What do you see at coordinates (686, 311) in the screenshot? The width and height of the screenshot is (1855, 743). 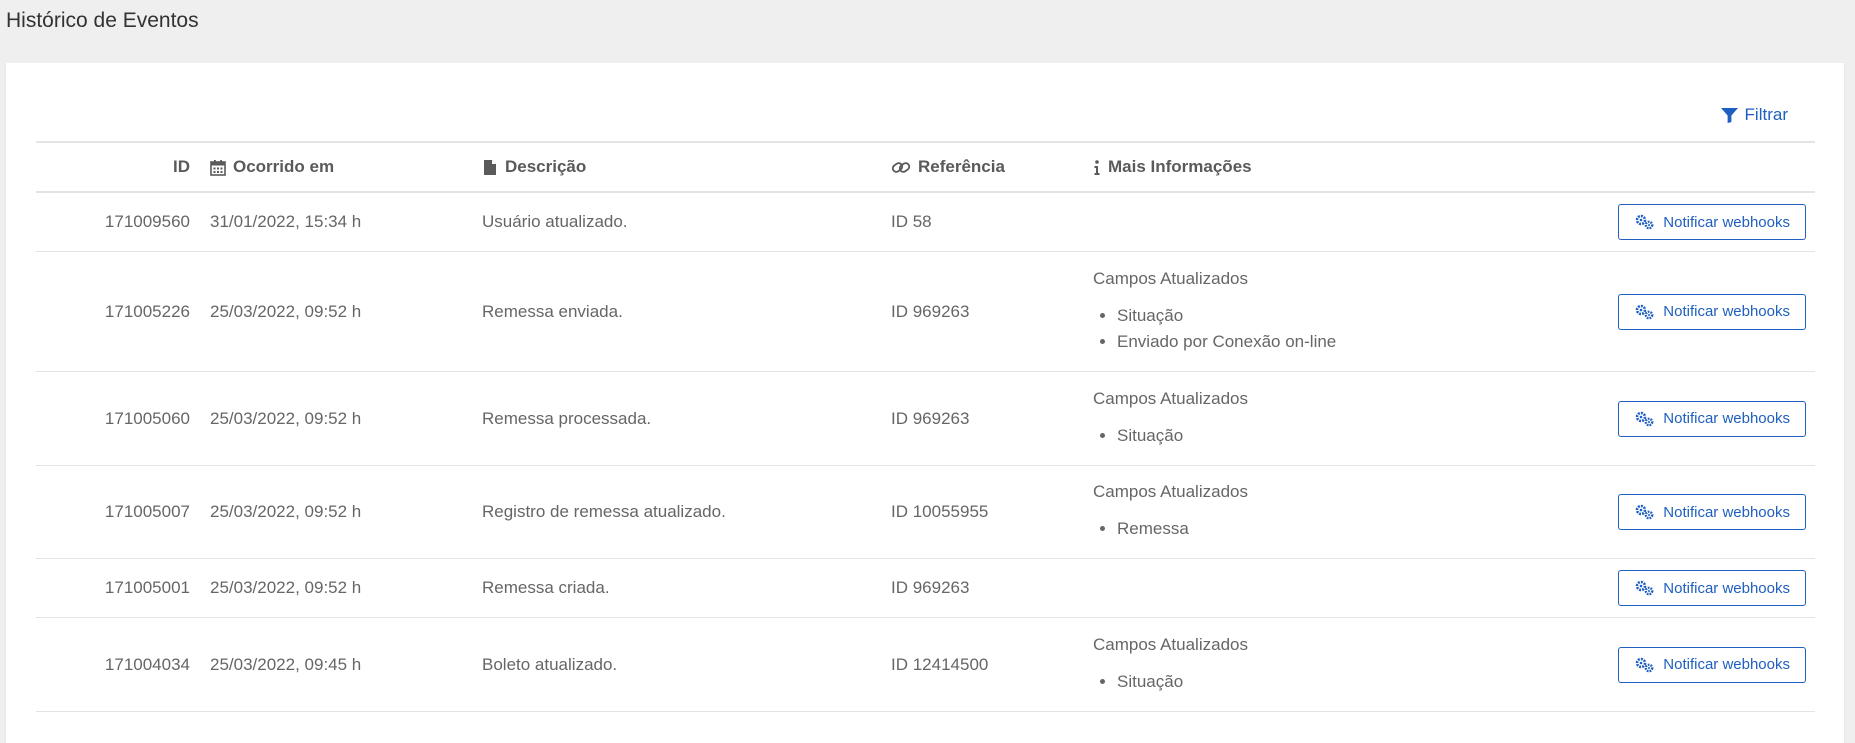 I see `cell-description: Remessa enviada.` at bounding box center [686, 311].